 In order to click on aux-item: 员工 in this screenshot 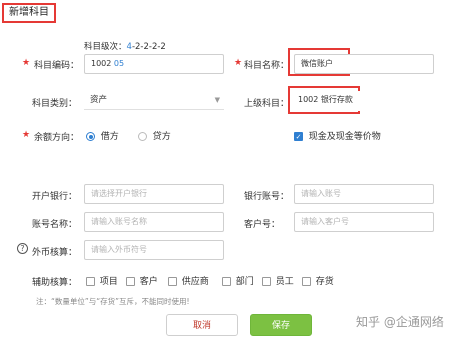, I will do `click(278, 280)`.